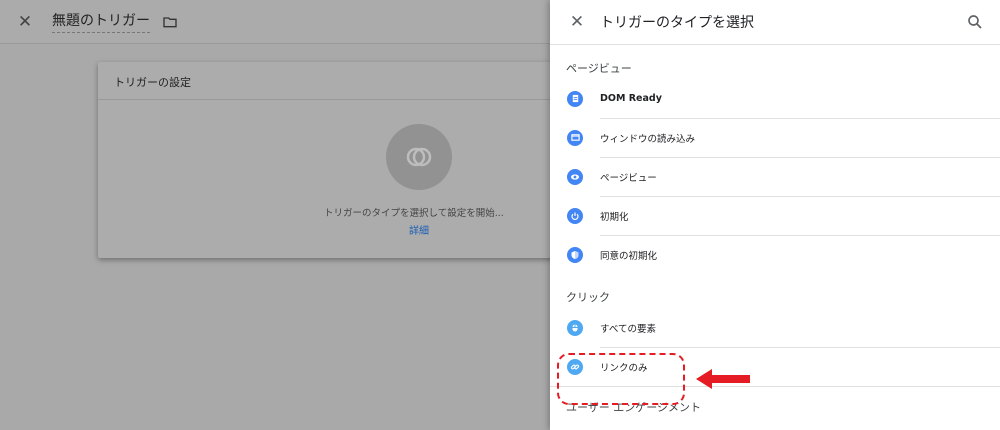 This screenshot has height=430, width=1000. What do you see at coordinates (575, 137) in the screenshot?
I see `window-icon` at bounding box center [575, 137].